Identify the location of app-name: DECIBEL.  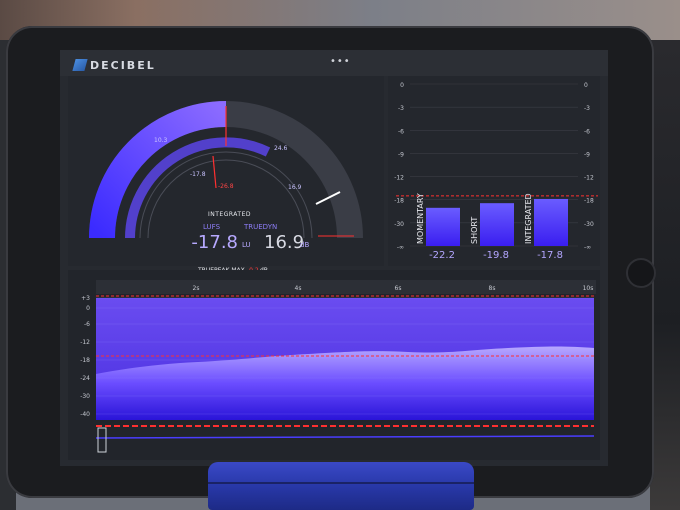
(123, 65).